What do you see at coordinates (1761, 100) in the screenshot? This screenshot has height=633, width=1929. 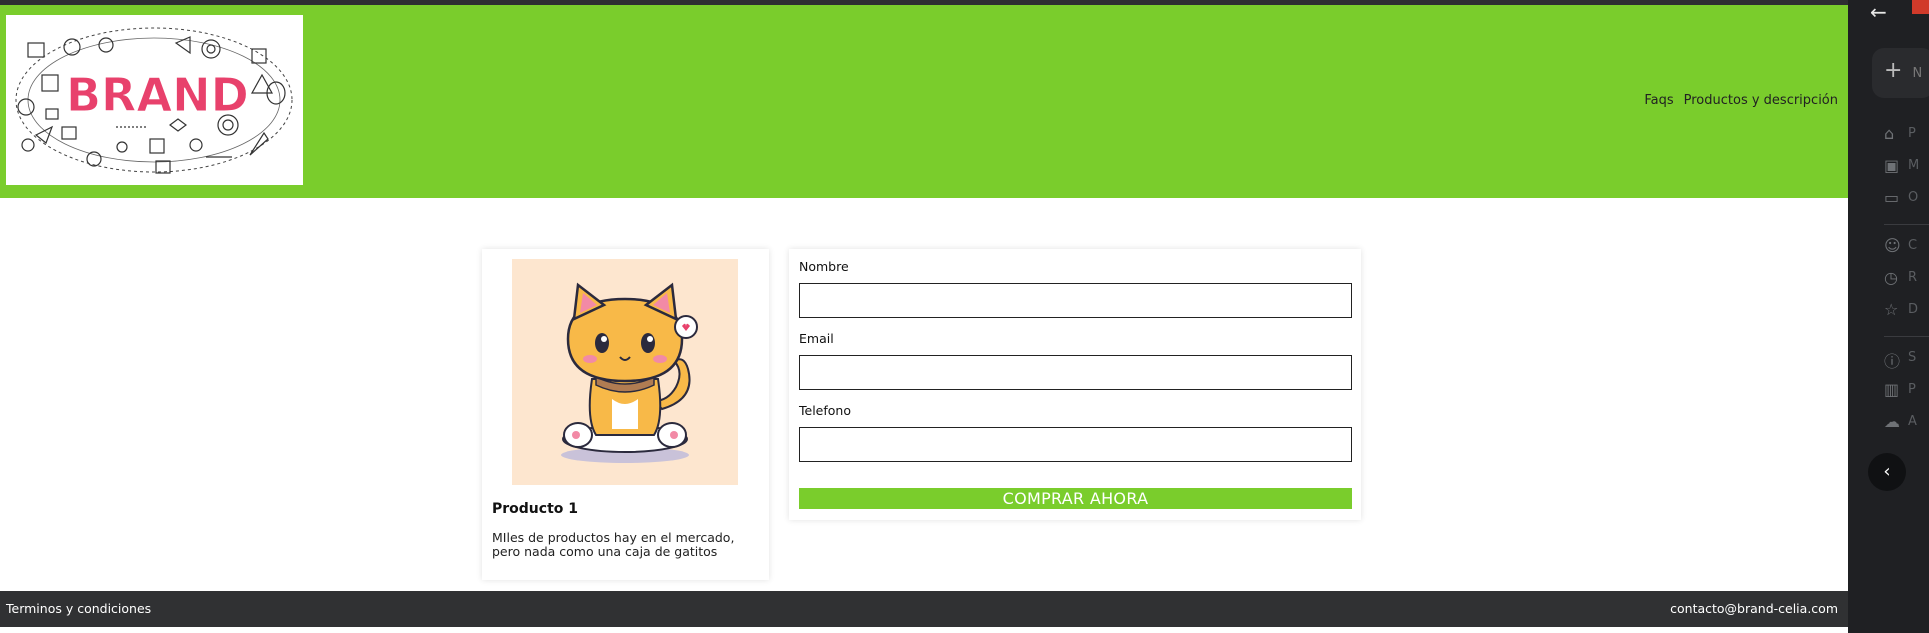 I see `nav-link-productos: Productos y descripción` at bounding box center [1761, 100].